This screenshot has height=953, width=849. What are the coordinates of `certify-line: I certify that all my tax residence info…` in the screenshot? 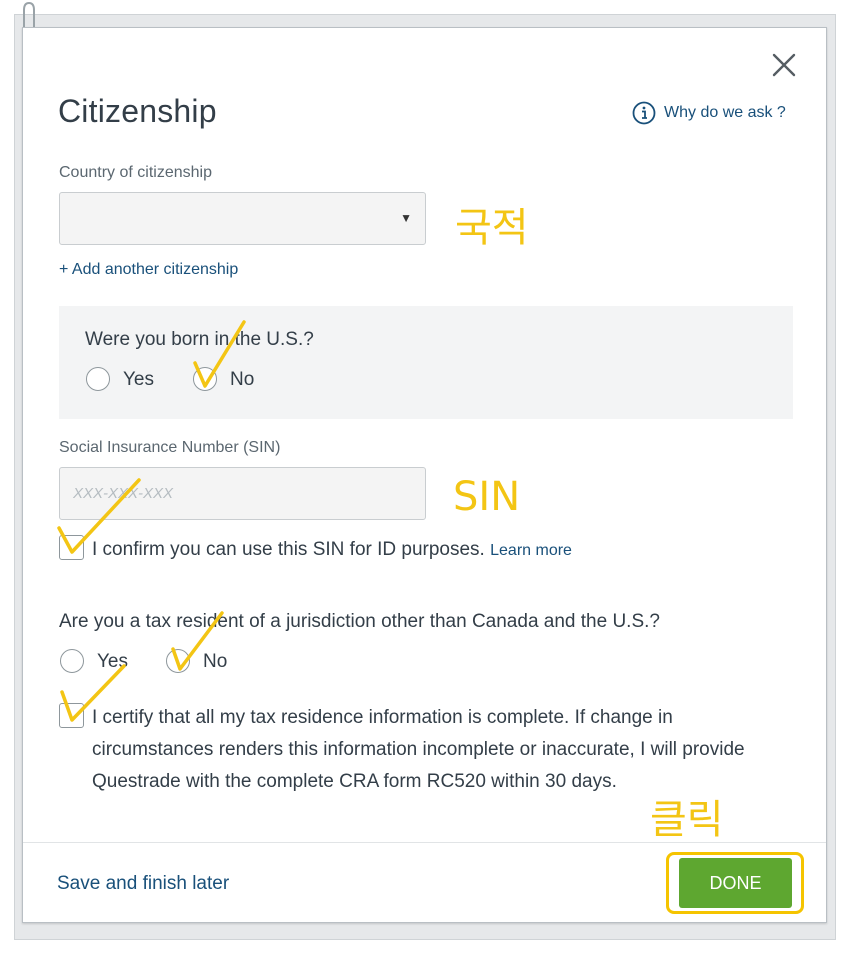 It's located at (382, 717).